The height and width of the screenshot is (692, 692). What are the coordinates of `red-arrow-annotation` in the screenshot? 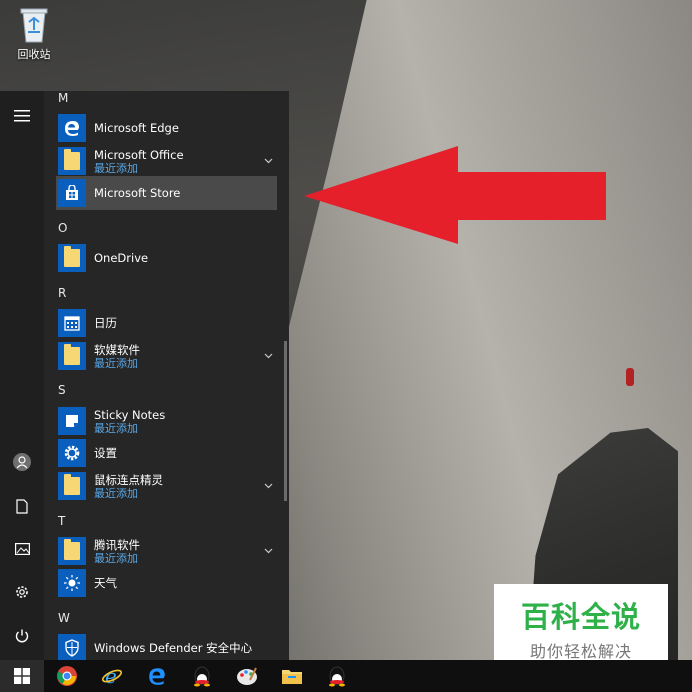 It's located at (455, 195).